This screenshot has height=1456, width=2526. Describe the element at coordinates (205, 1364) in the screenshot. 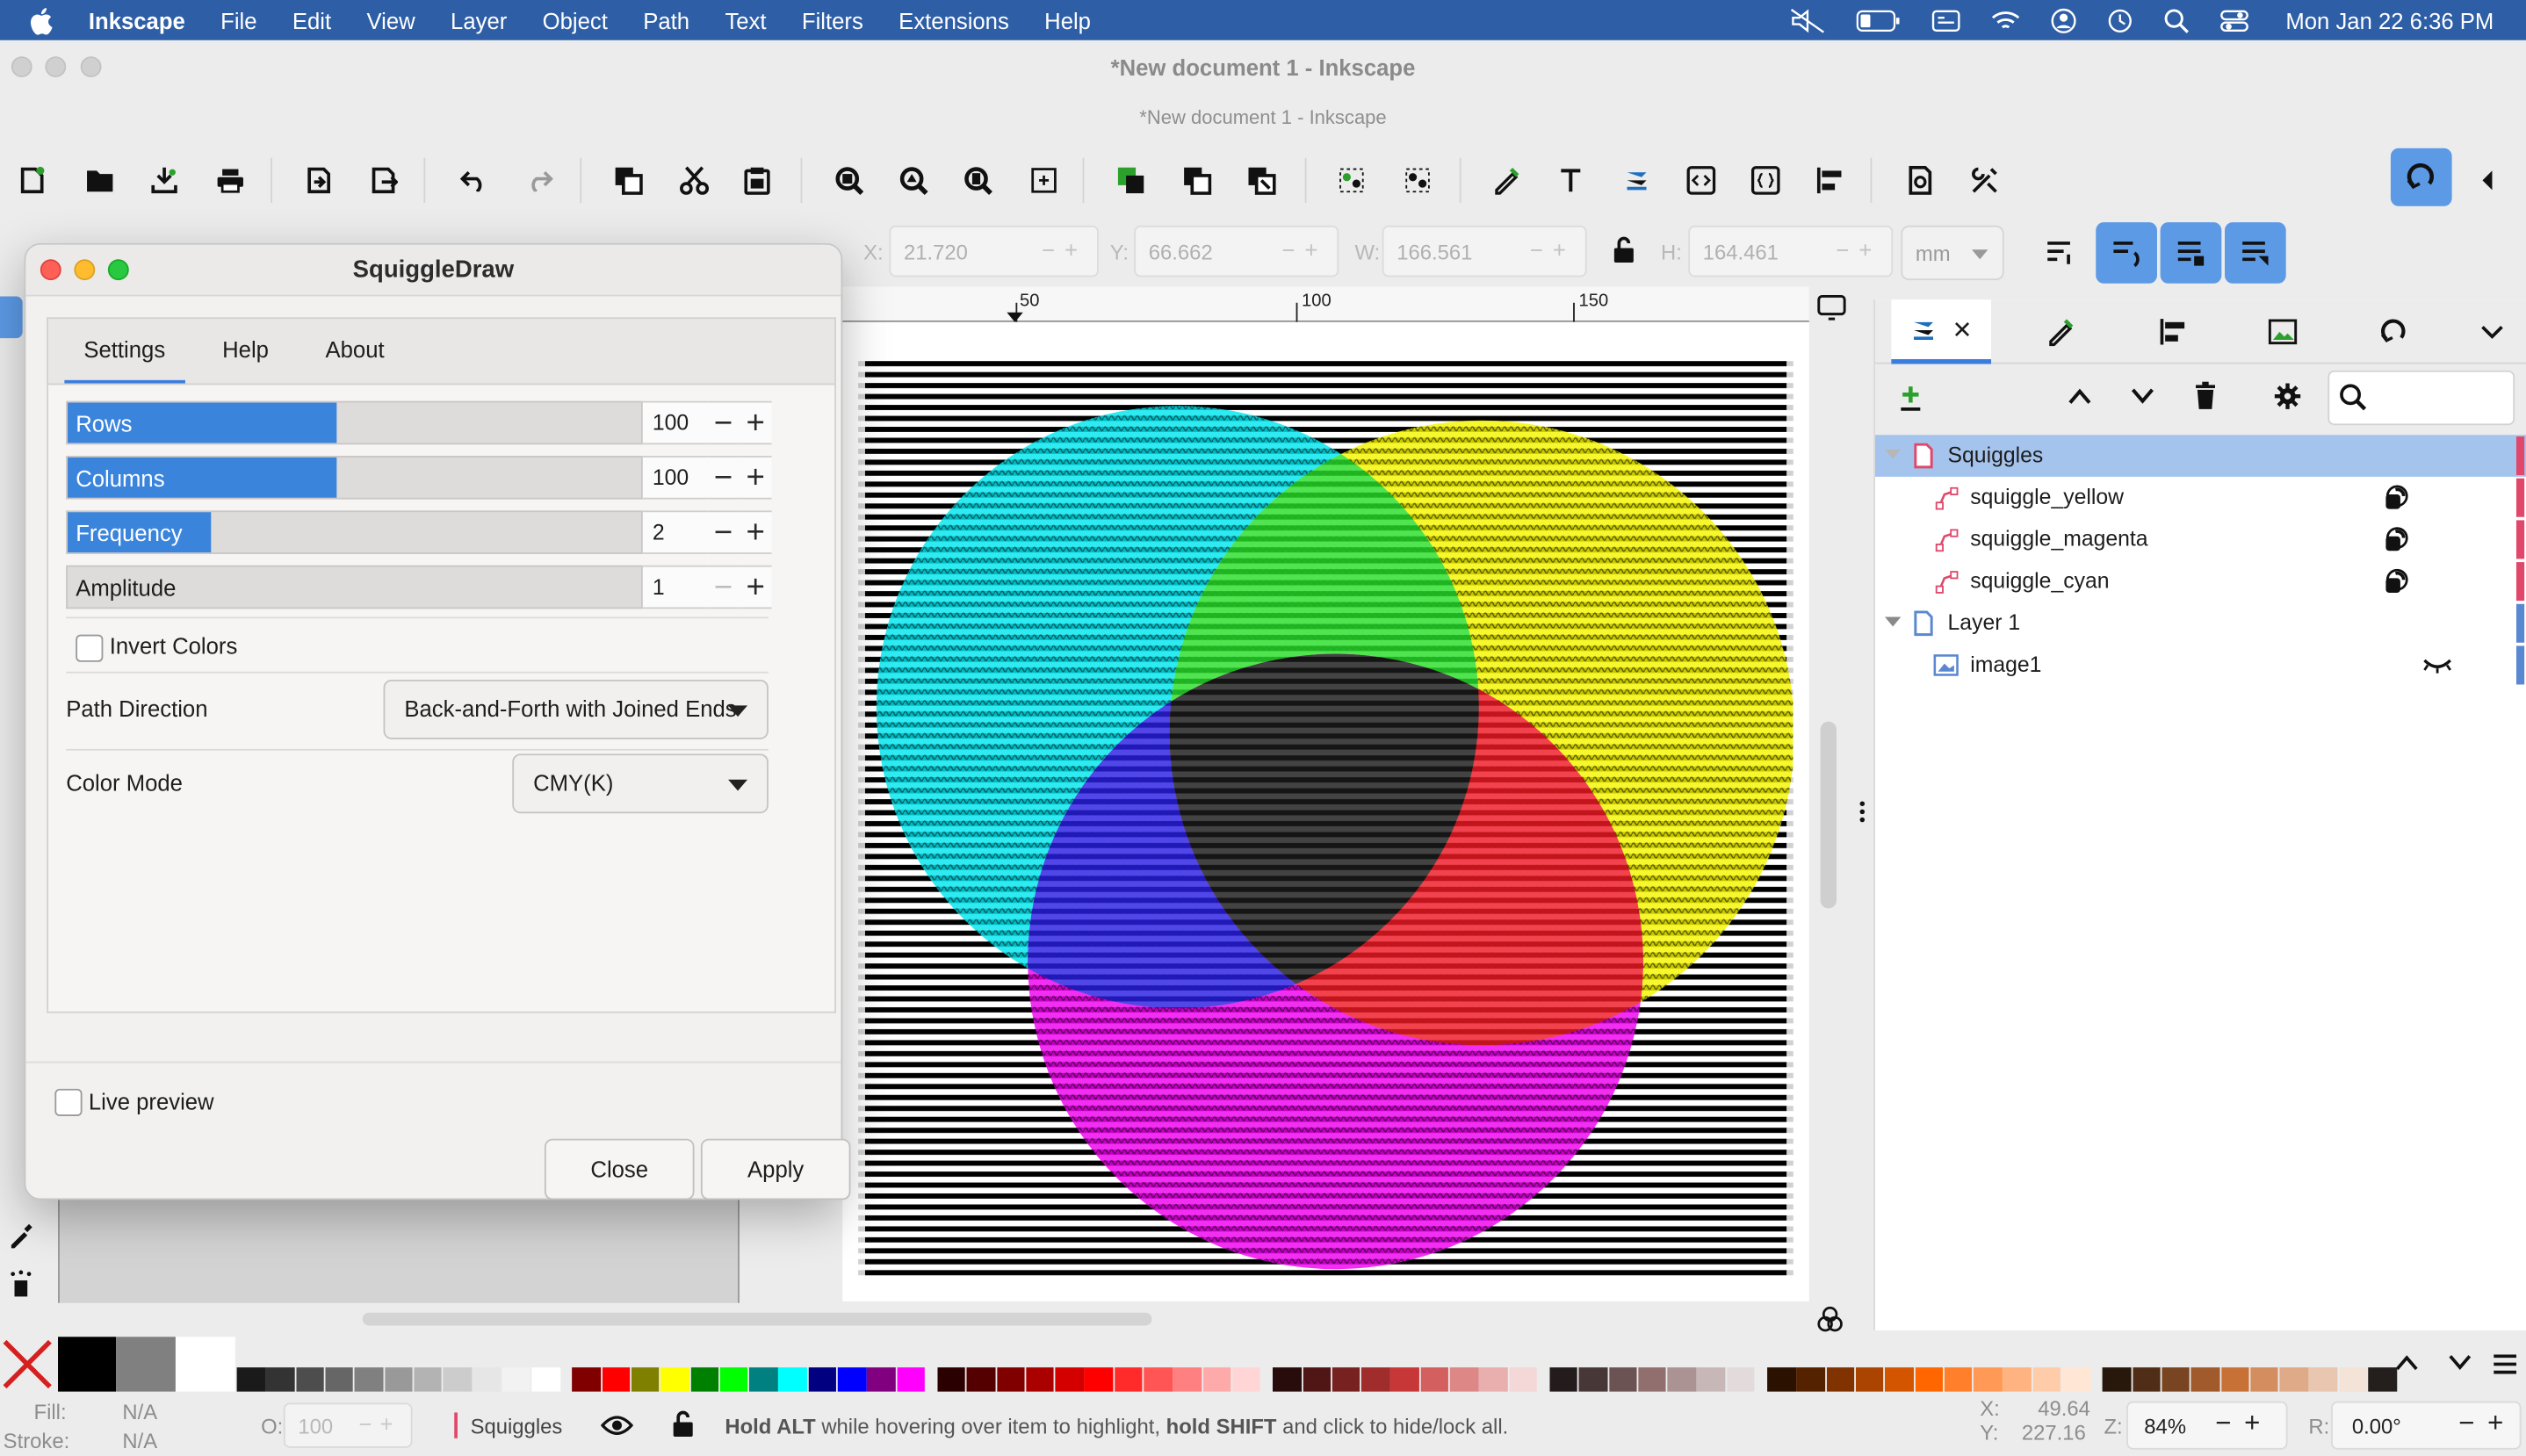

I see `swatch-white-large` at that location.